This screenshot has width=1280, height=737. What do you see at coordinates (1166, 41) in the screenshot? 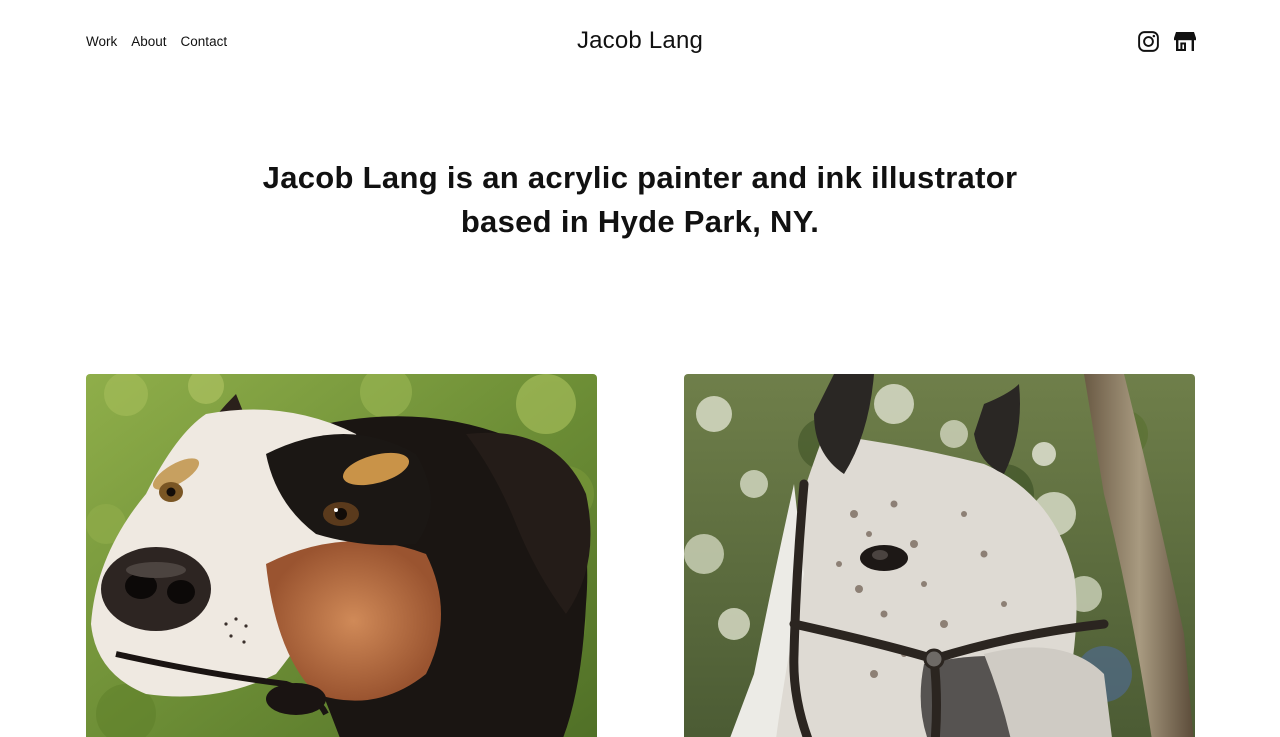
I see `social-links` at bounding box center [1166, 41].